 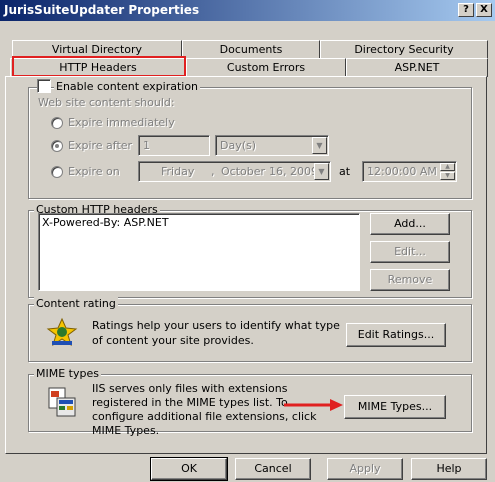 I want to click on expire-on-date-picker: Friday , October 16, 2009 ▼, so click(x=234, y=171).